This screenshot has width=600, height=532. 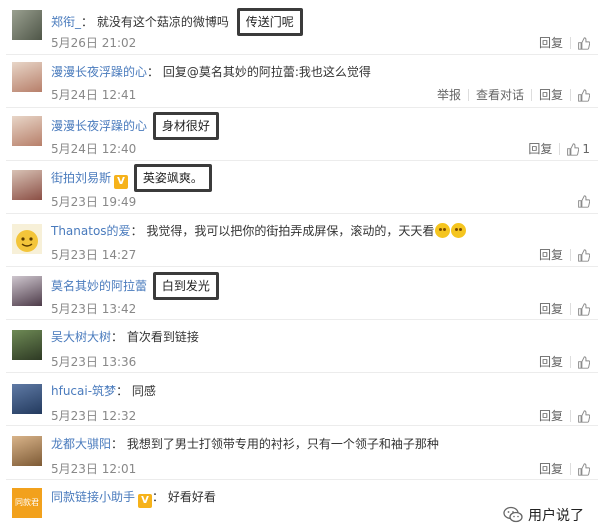 I want to click on username: 龙都大骐阳, so click(x=81, y=444).